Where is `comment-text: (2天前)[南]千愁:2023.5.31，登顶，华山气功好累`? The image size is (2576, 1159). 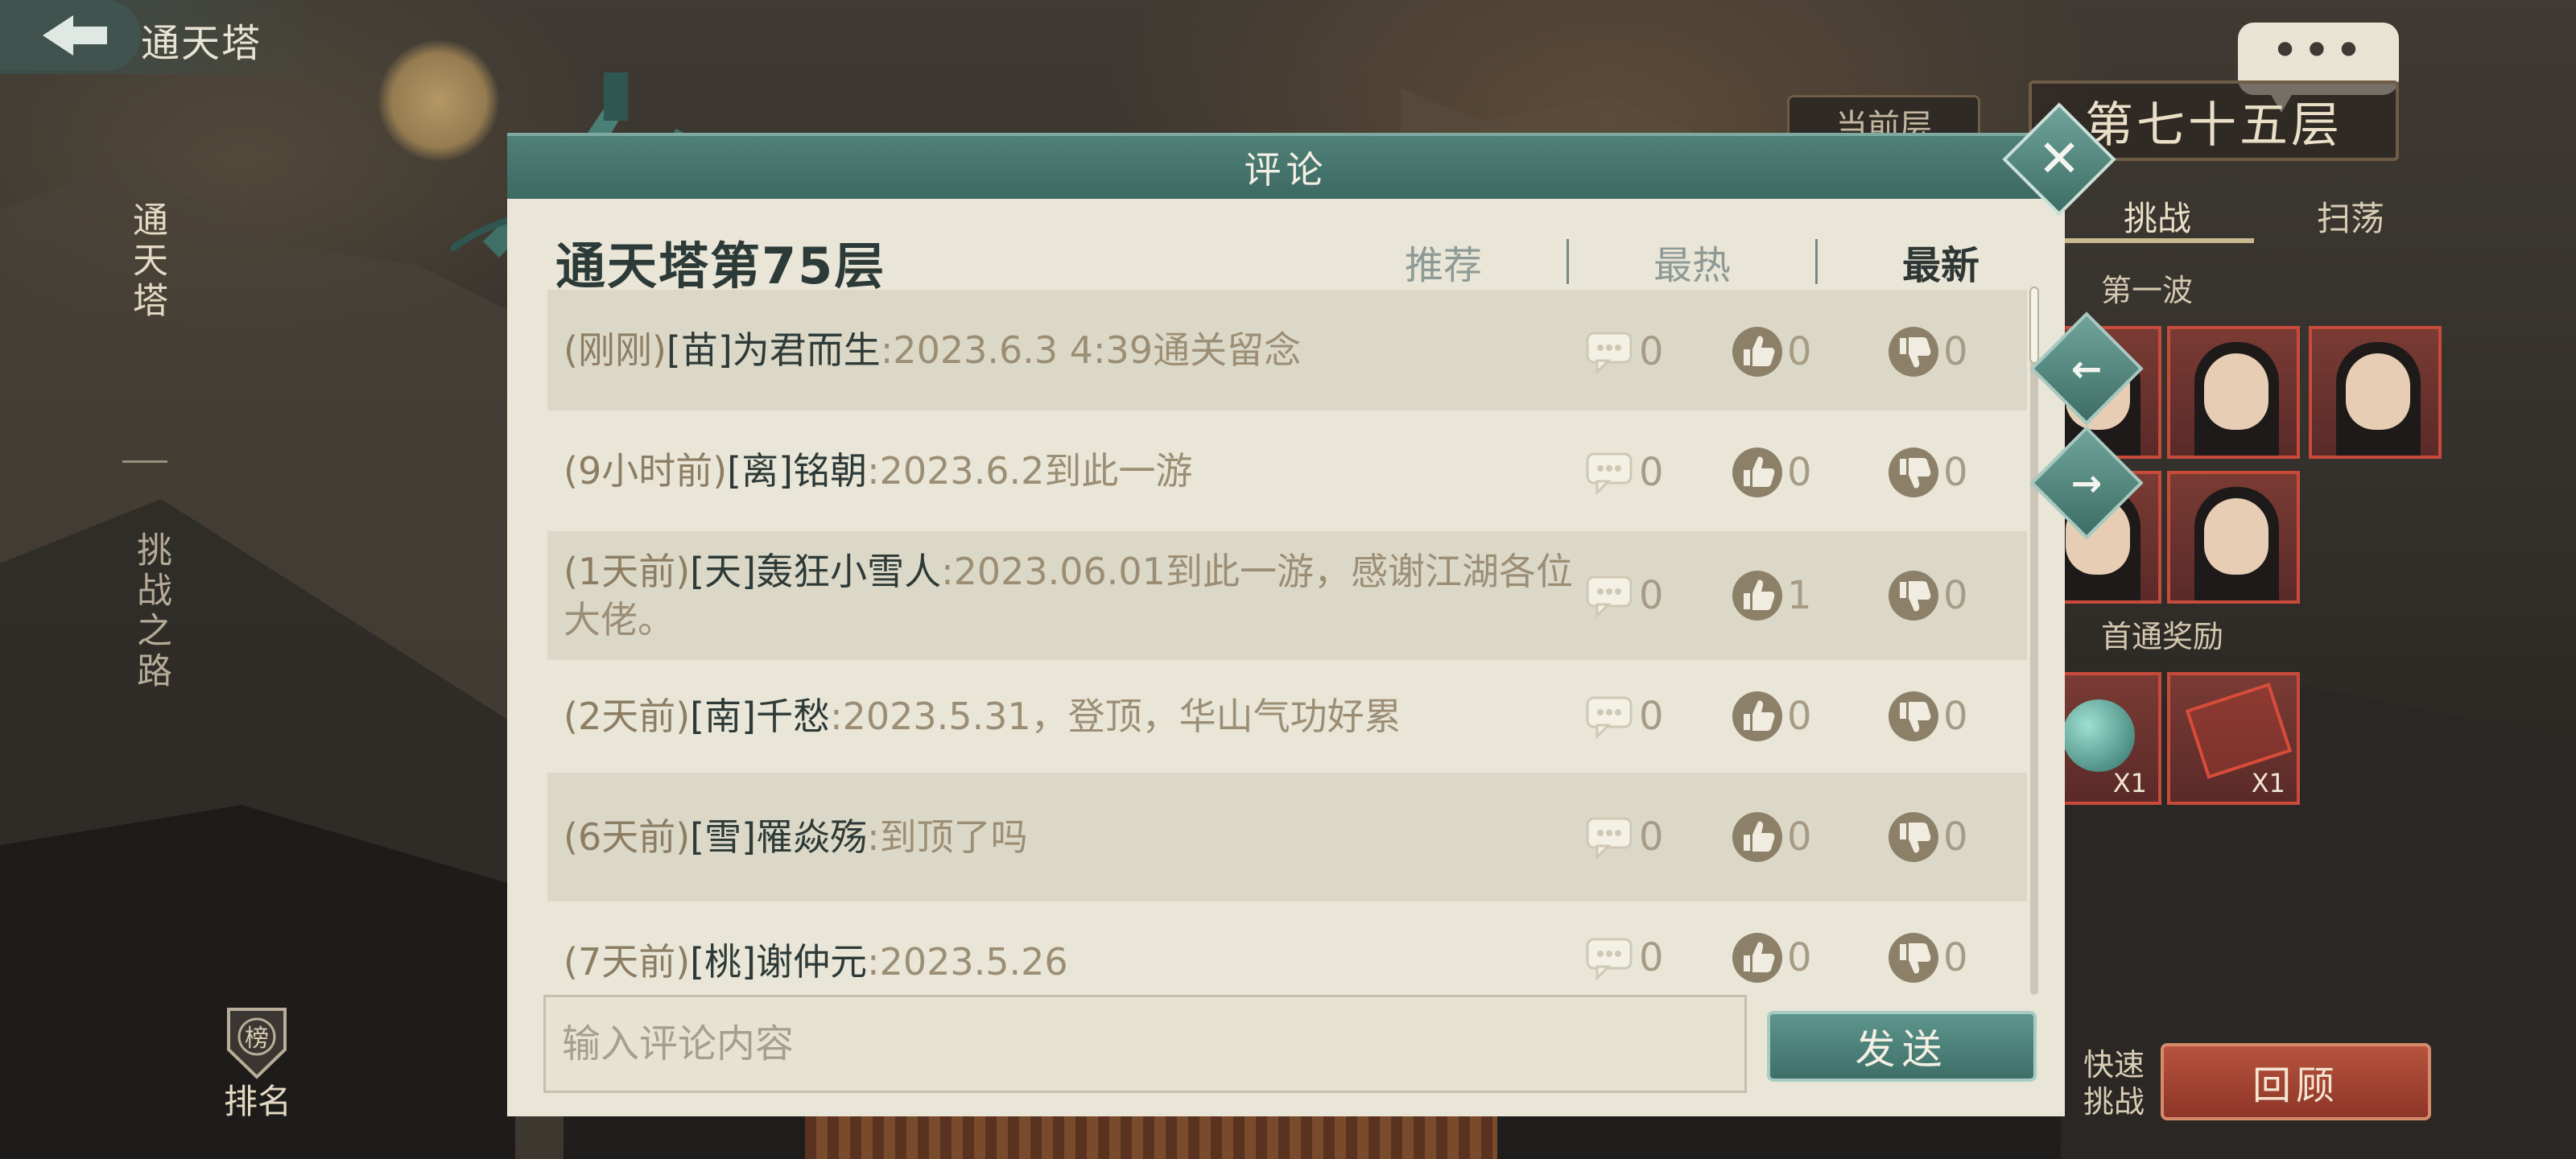 comment-text: (2天前)[南]千愁:2023.5.31，登顶，华山气功好累 is located at coordinates (1062, 716).